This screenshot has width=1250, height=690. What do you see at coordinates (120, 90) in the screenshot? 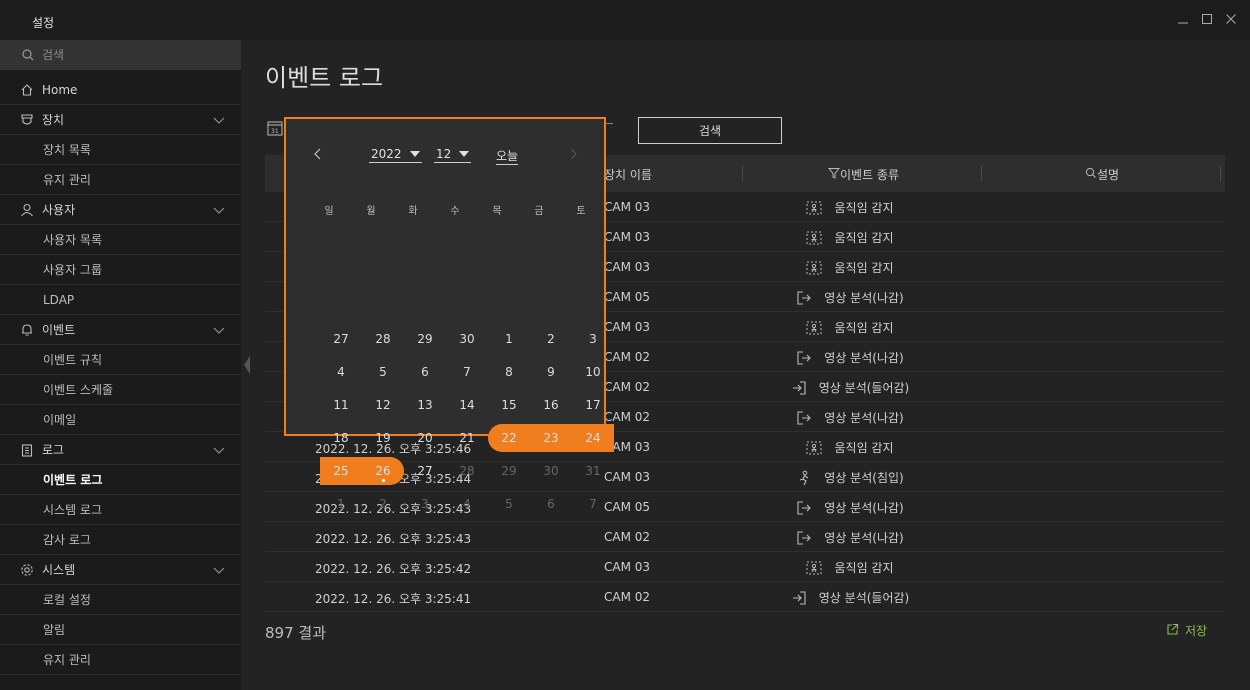
I see `sidebar-item-home: Home` at bounding box center [120, 90].